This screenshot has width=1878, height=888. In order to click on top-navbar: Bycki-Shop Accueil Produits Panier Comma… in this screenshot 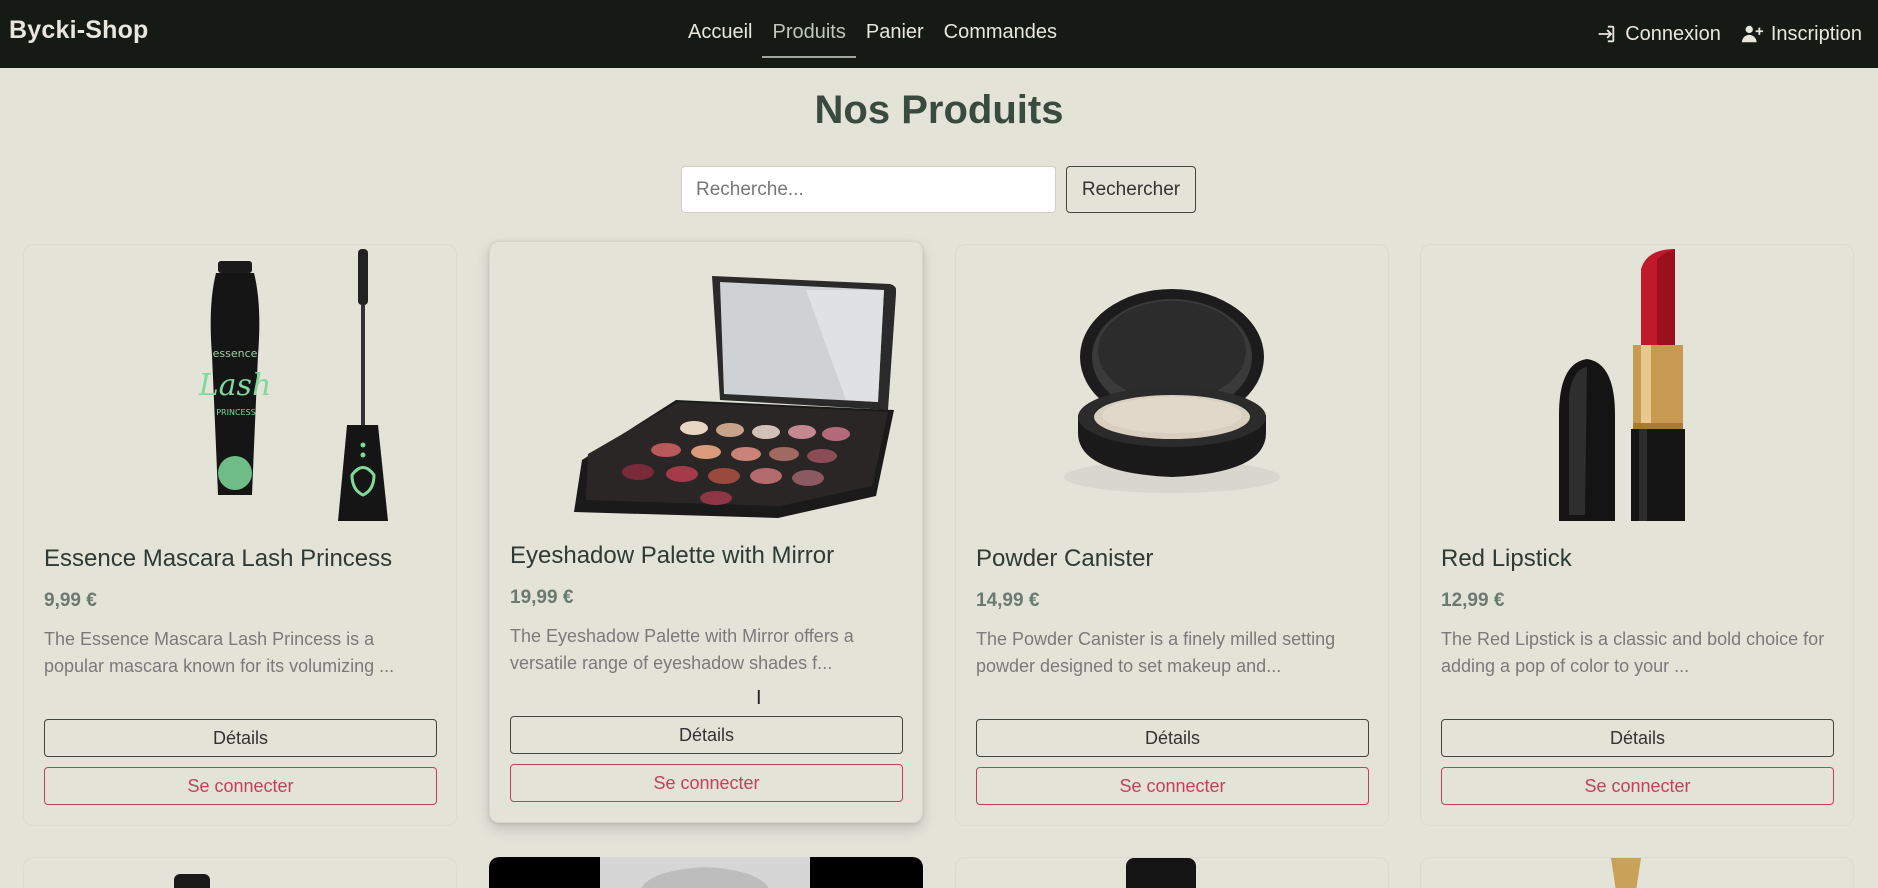, I will do `click(939, 34)`.